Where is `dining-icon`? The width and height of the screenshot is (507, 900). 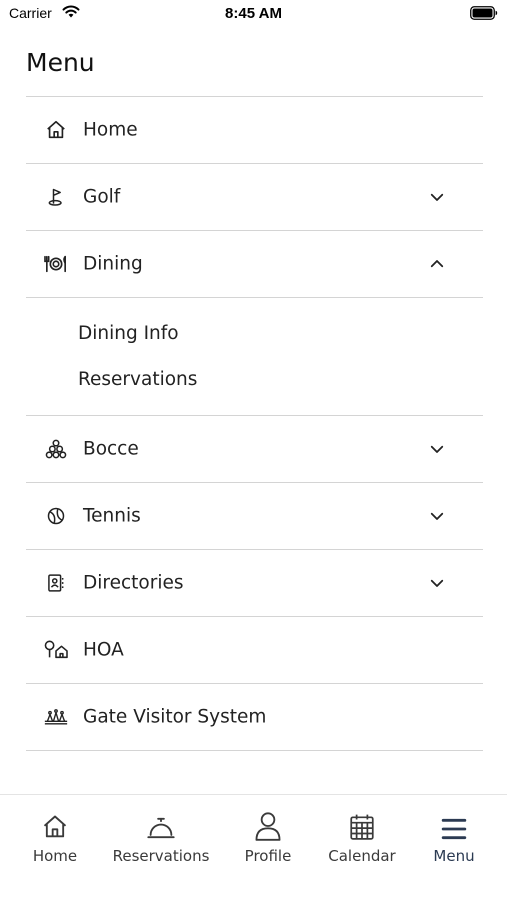 dining-icon is located at coordinates (56, 264).